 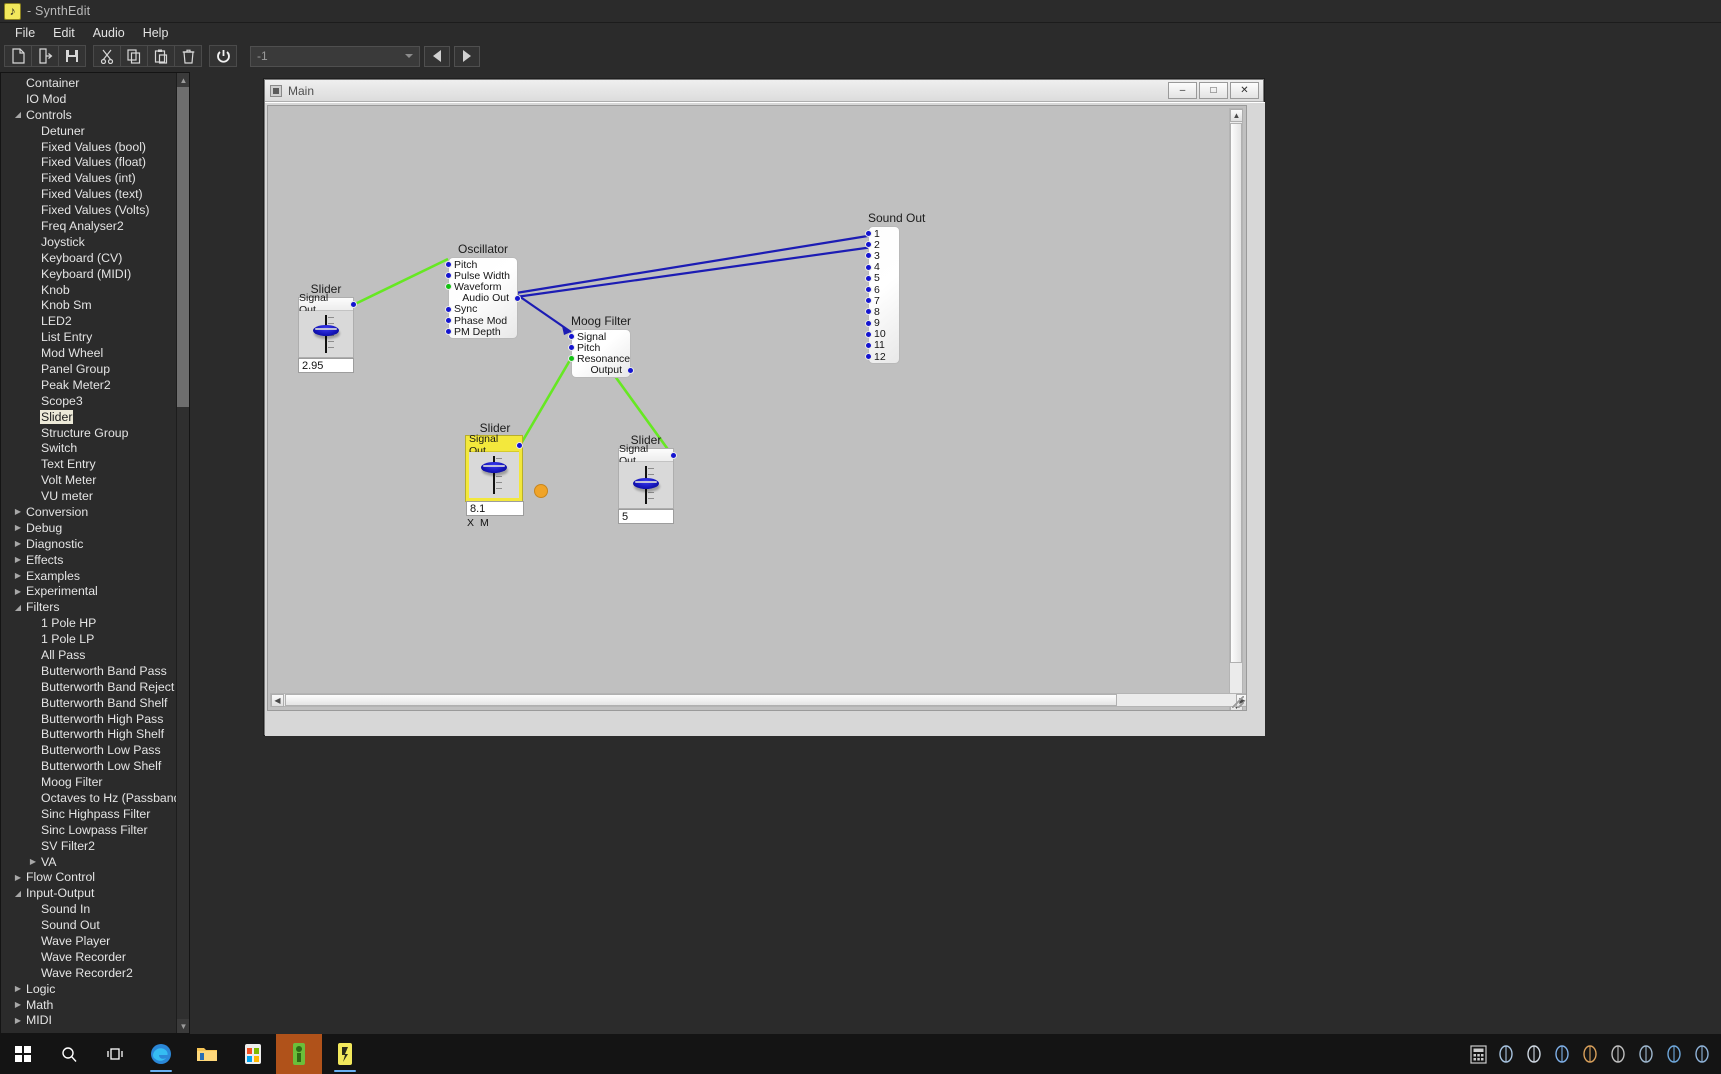 I want to click on paste-button, so click(x=161, y=56).